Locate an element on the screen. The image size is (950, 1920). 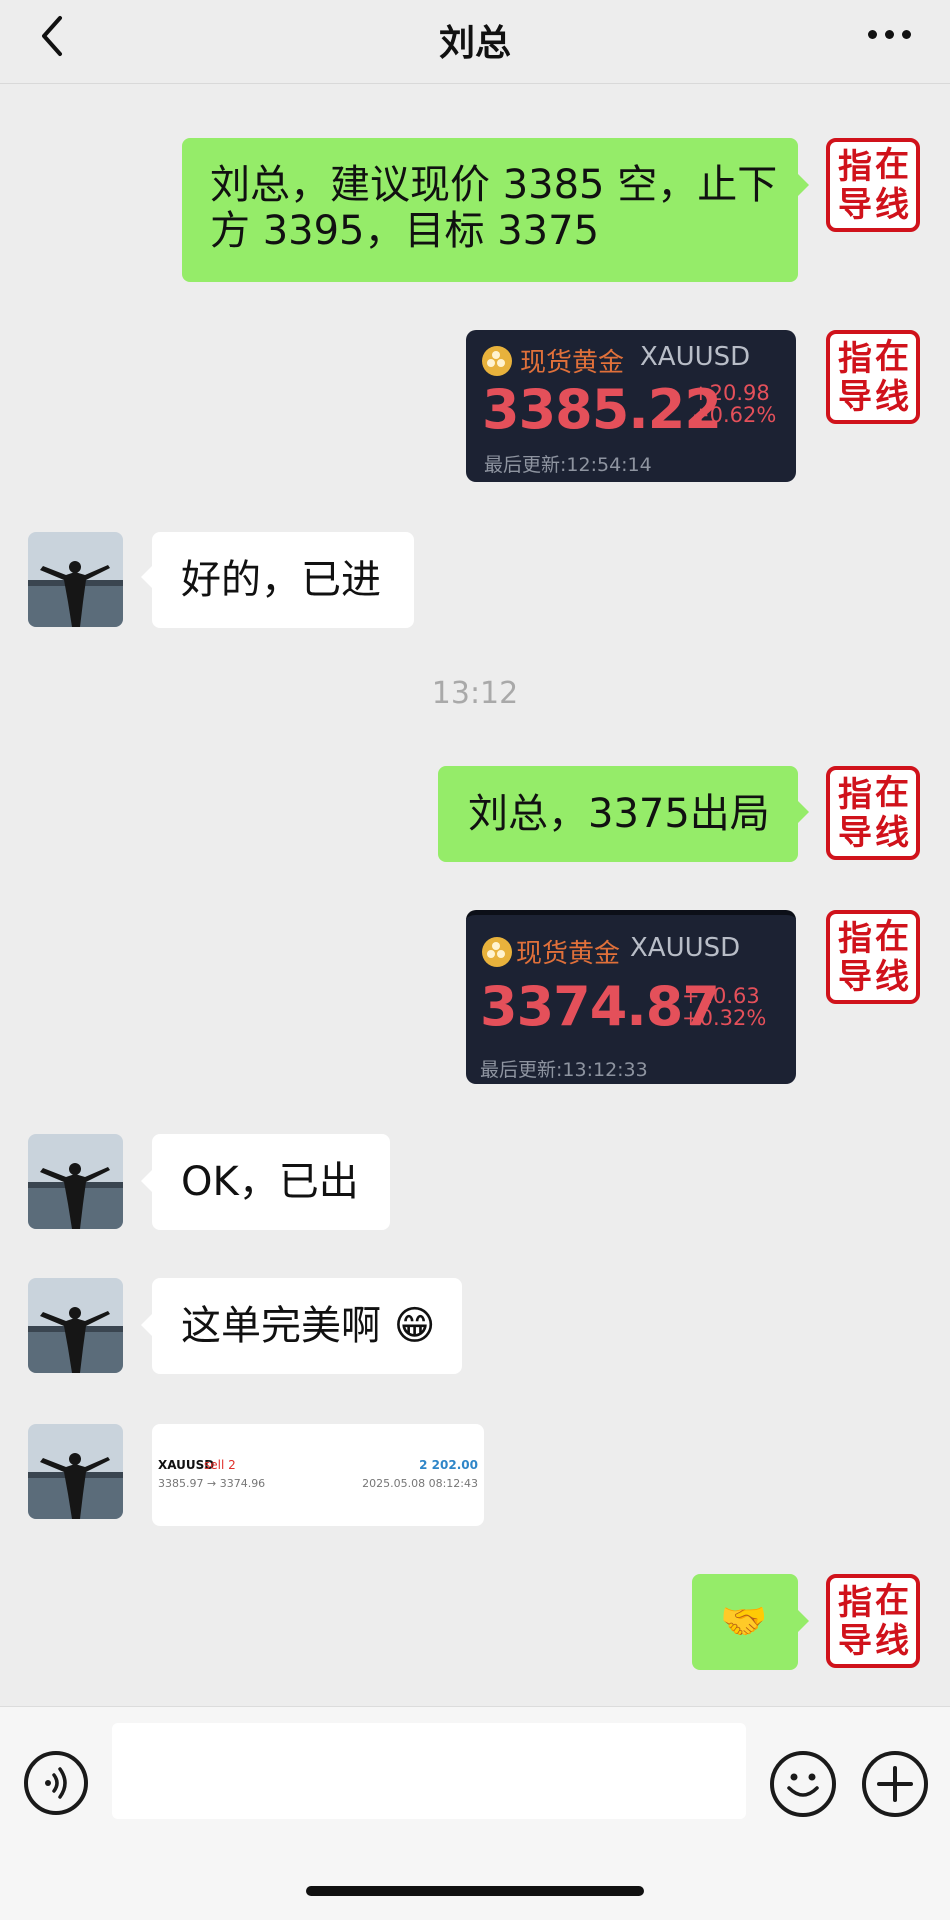
trade-profit: 2 202.00 is located at coordinates (448, 1465).